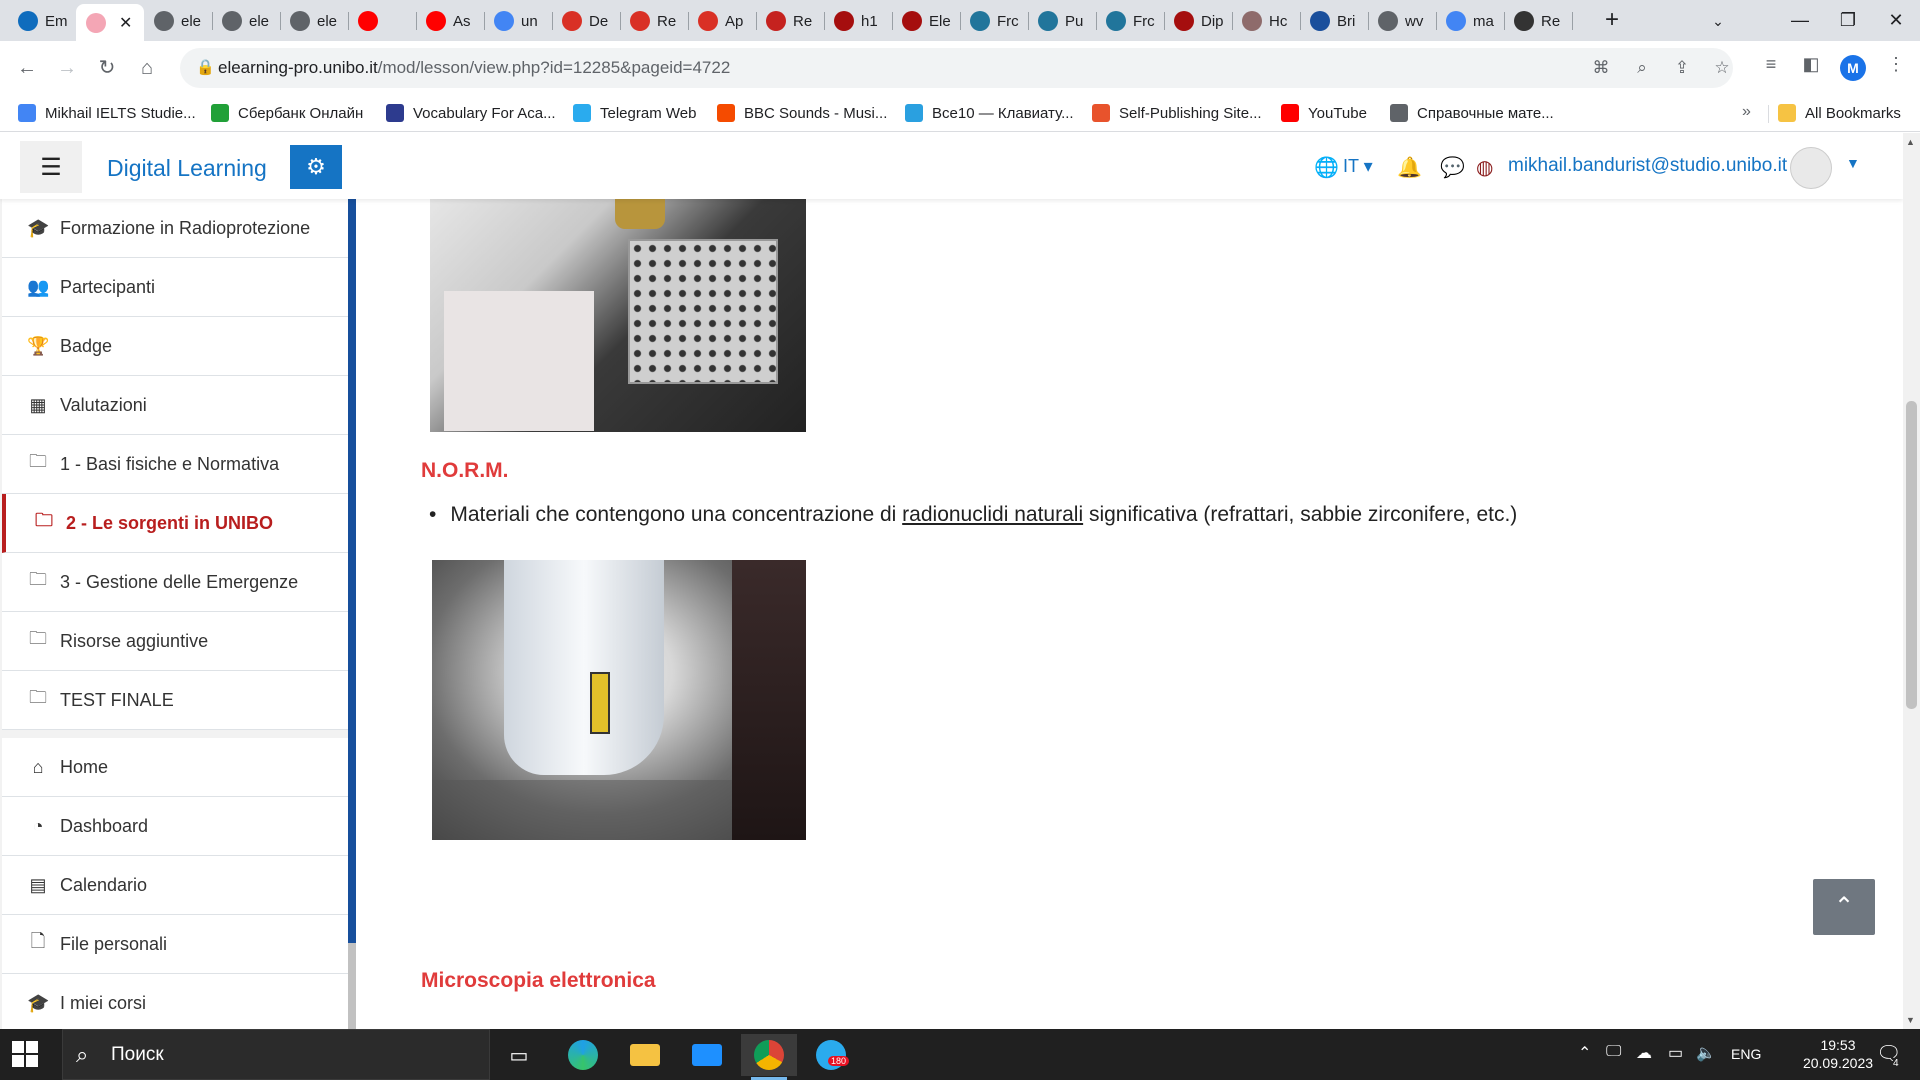 The image size is (1920, 1080). I want to click on sidebar-item: 👥 Partecipanti, so click(175, 287).